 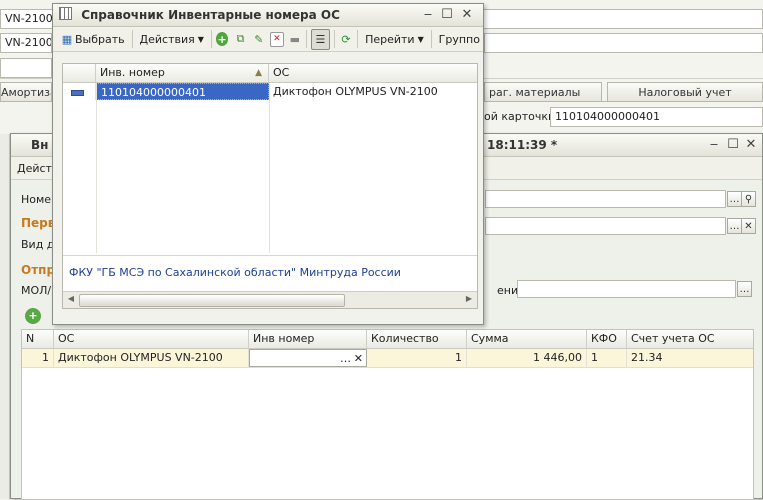 I want to click on element-icon, so click(x=77, y=93).